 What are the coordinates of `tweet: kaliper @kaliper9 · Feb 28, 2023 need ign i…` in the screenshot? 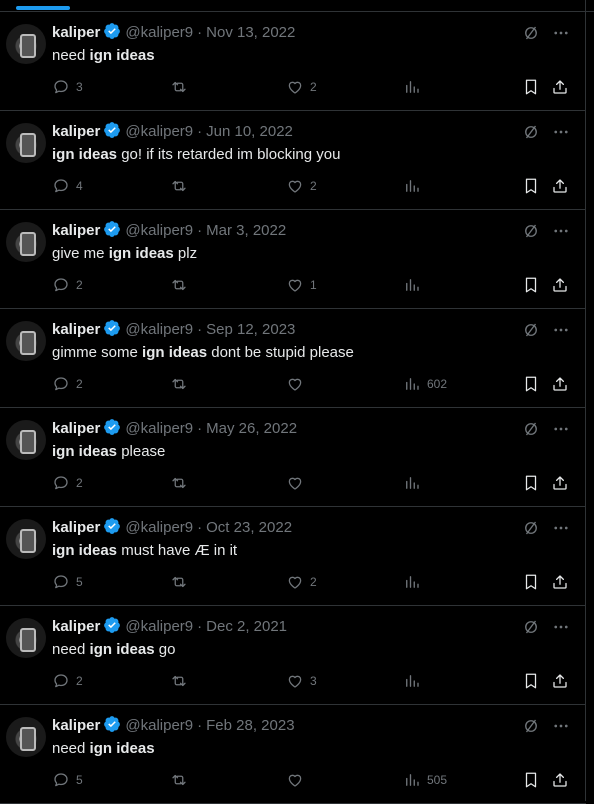 It's located at (293, 754).